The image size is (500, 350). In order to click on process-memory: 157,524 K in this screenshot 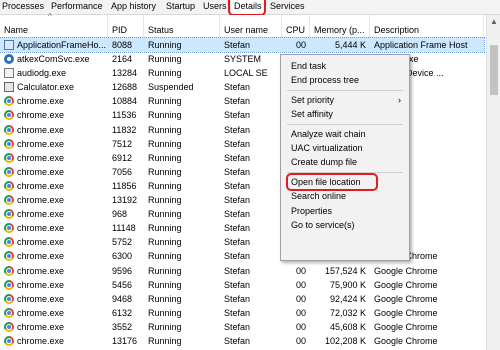, I will do `click(345, 270)`.